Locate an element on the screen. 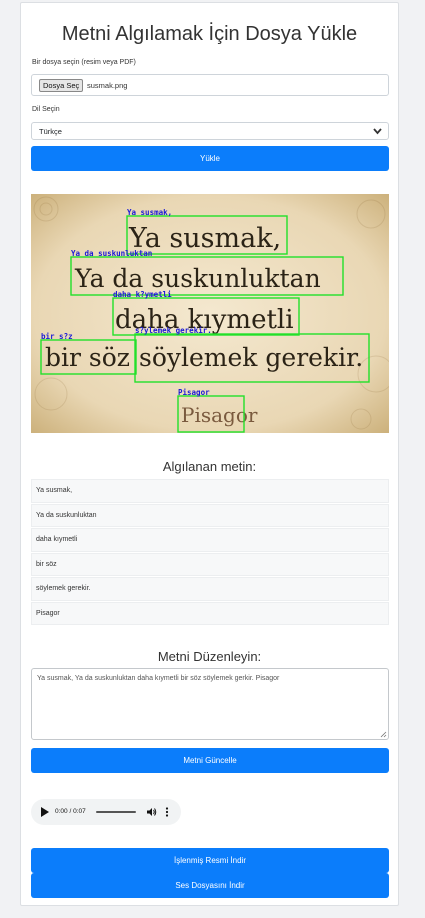  choose-file-button: Dosya Seç is located at coordinates (61, 85).